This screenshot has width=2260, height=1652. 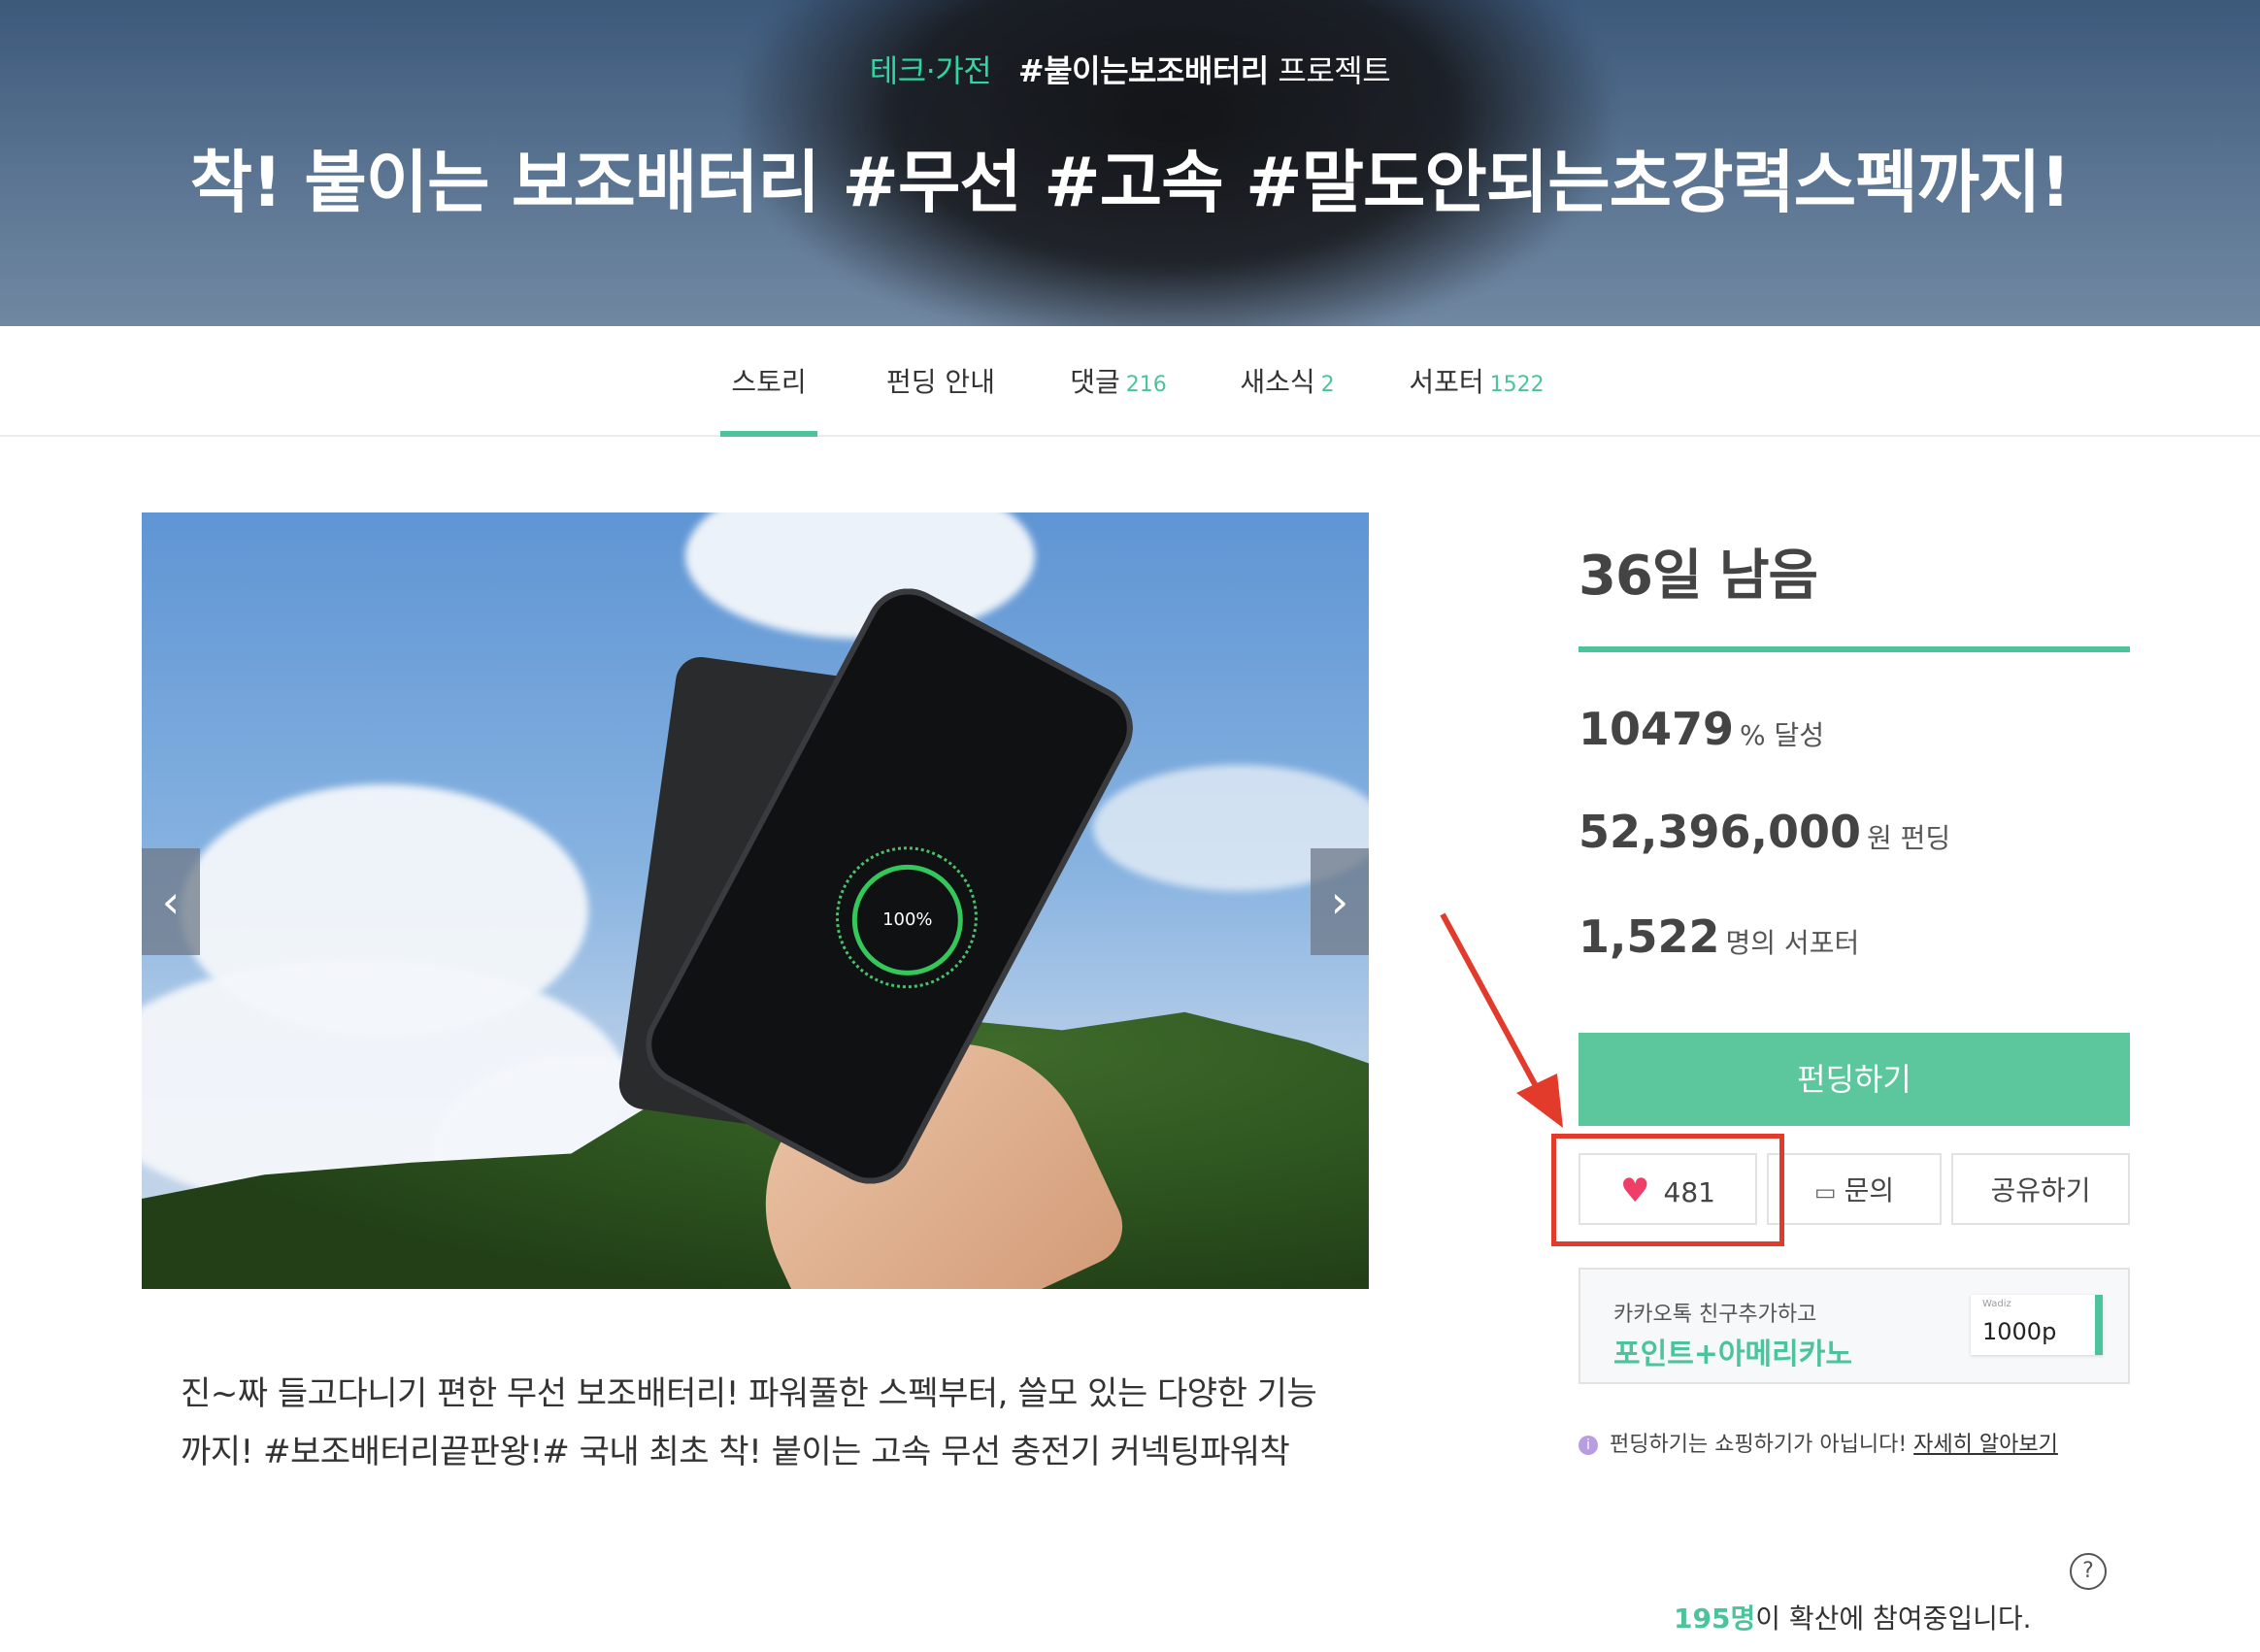 I want to click on slider-next-button: ›, so click(x=1340, y=901).